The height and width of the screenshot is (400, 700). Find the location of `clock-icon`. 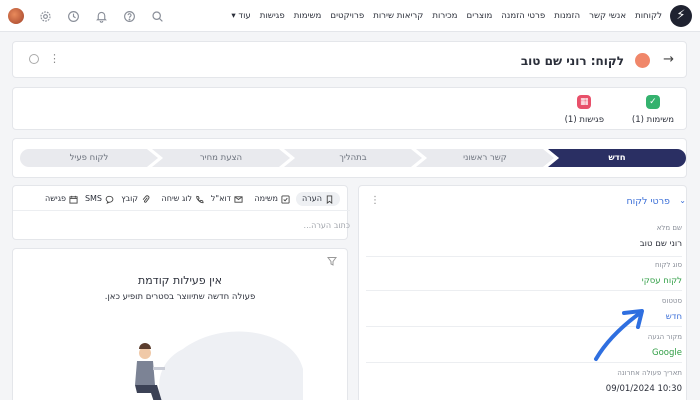

clock-icon is located at coordinates (73, 16).